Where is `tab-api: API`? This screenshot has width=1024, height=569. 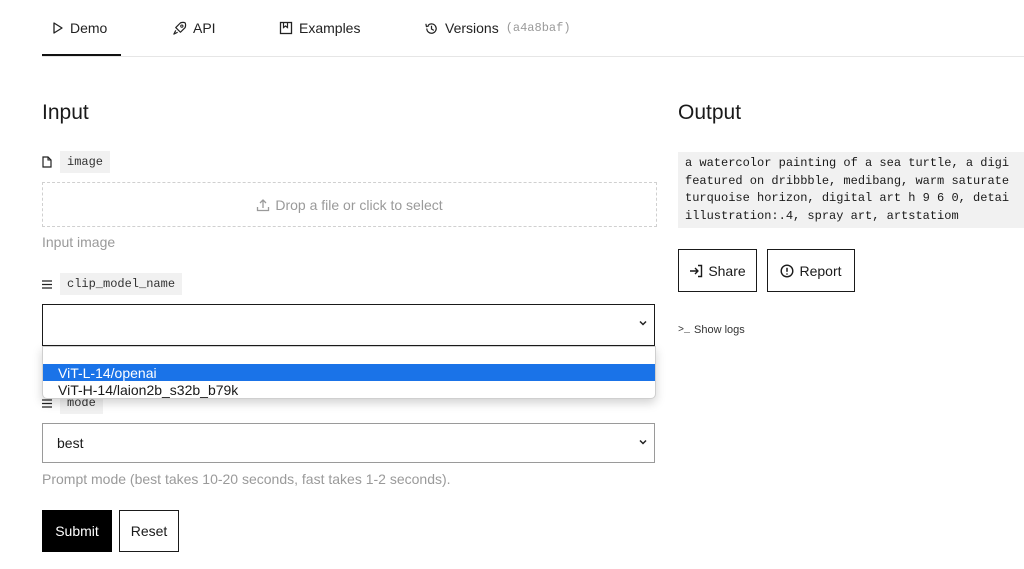
tab-api: API is located at coordinates (194, 28).